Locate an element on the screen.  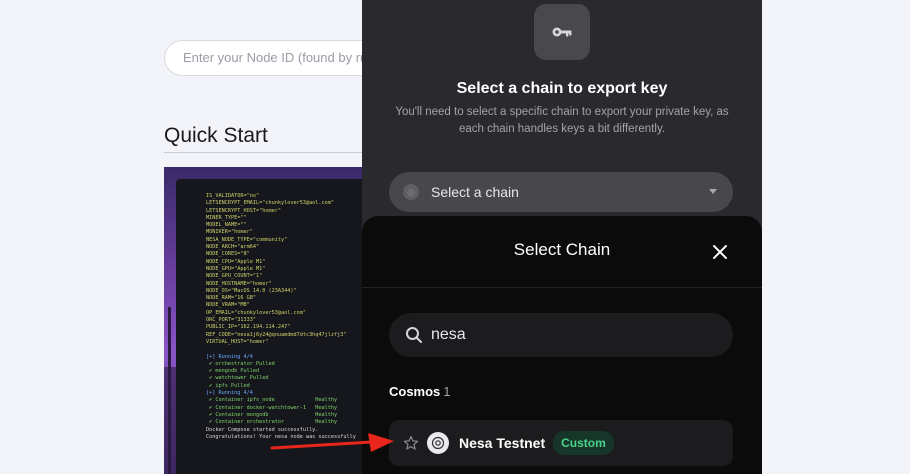
terminal-line: IS_VALIDATOR="no" is located at coordinates (233, 196).